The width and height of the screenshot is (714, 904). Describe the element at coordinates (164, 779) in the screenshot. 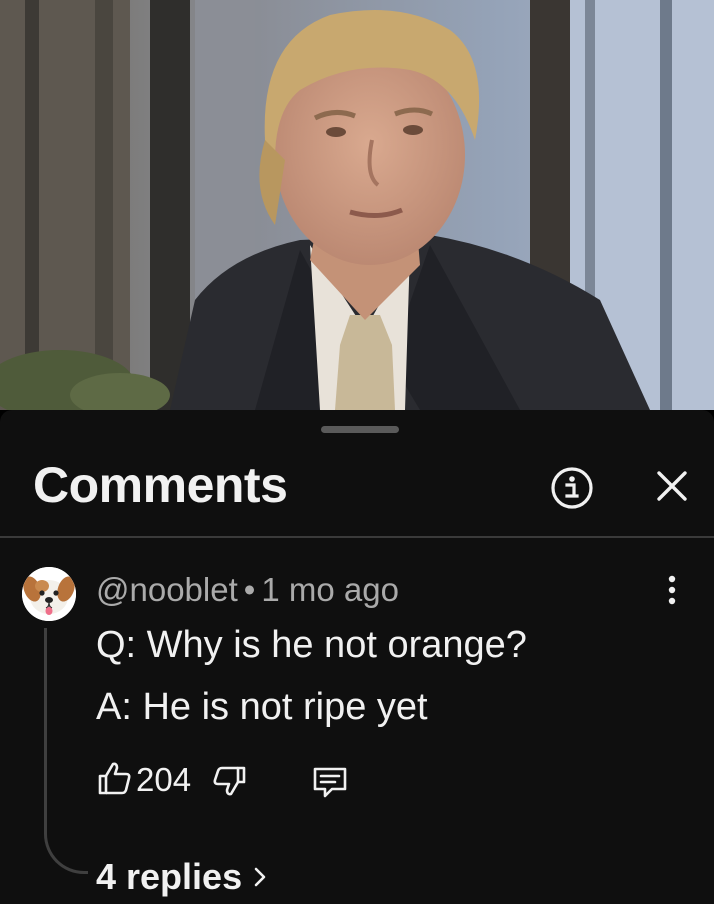

I see `like-count: 204` at that location.